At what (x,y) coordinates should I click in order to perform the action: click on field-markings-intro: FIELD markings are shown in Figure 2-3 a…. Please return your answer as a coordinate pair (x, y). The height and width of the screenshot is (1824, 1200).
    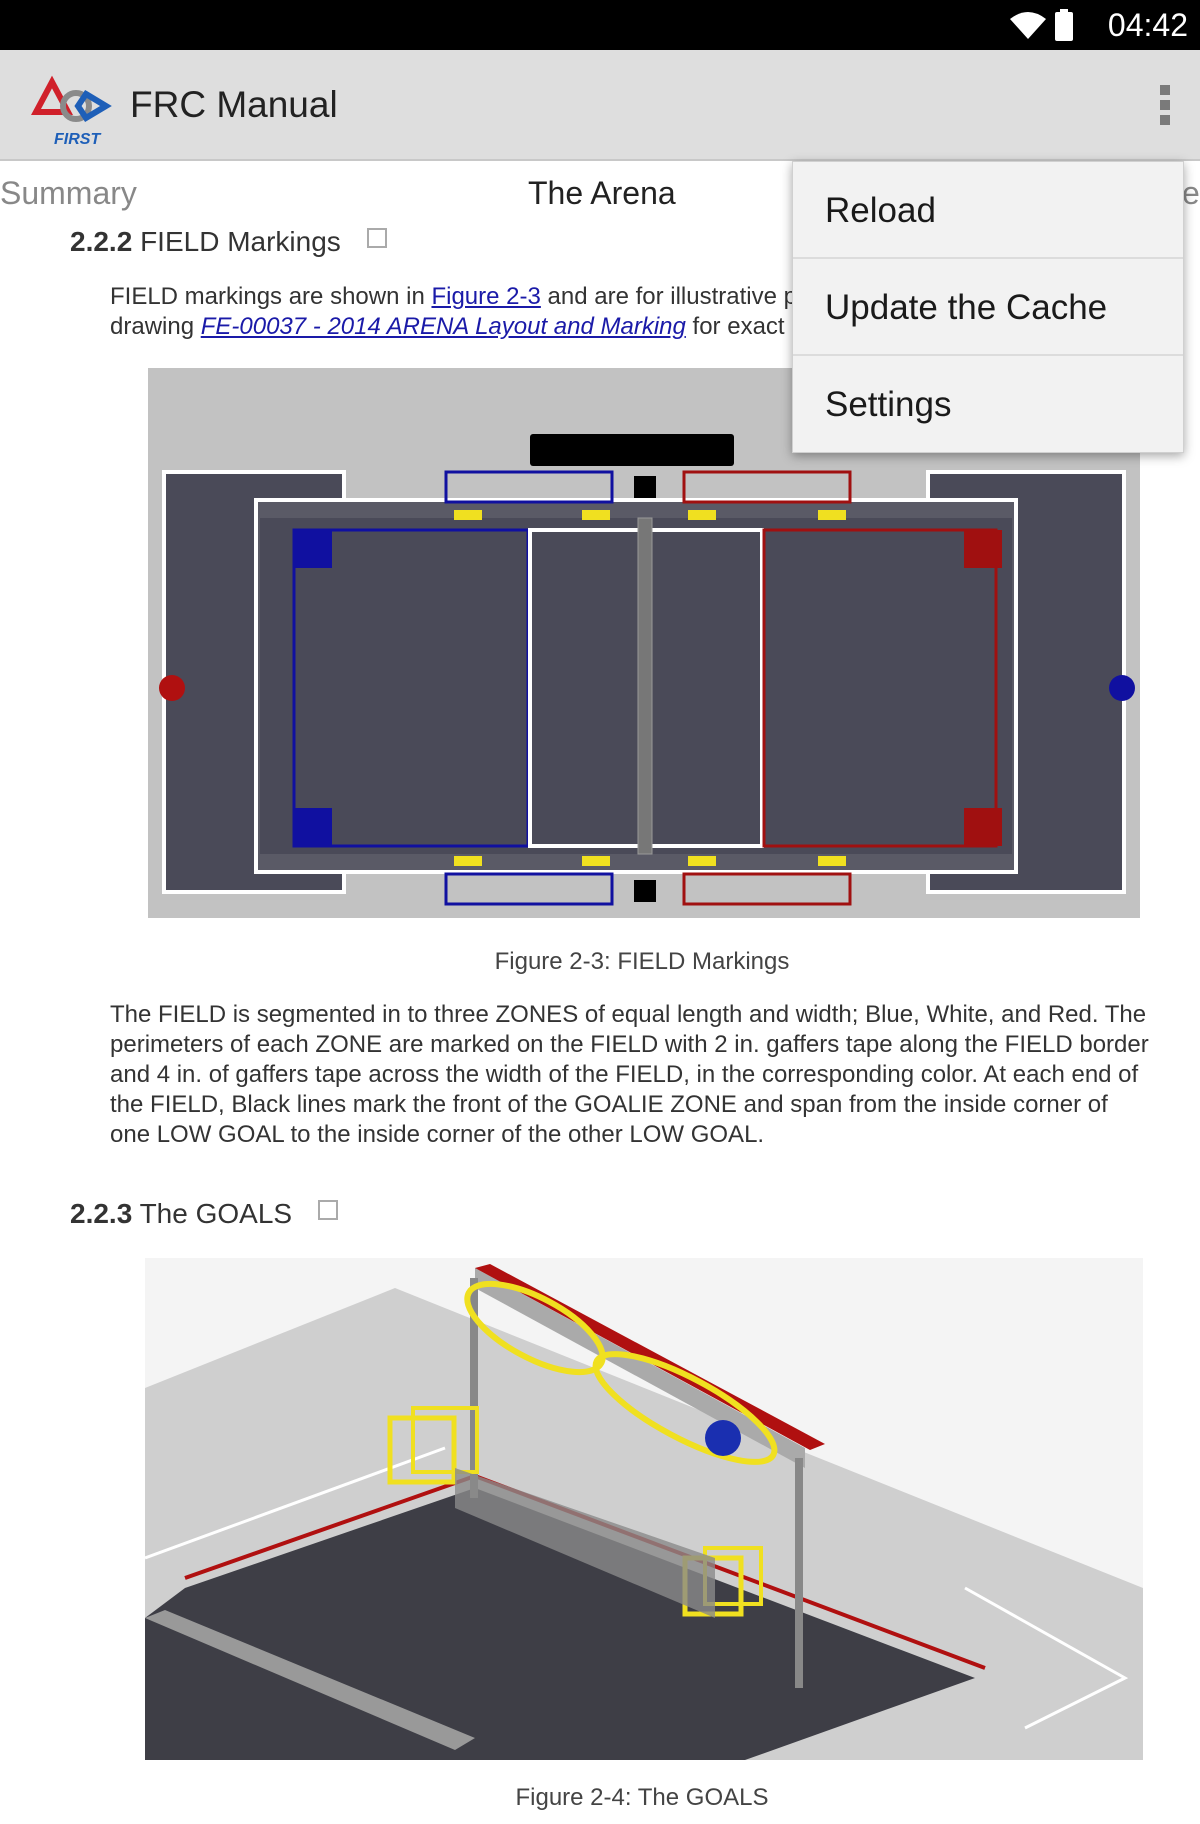
    Looking at the image, I should click on (455, 311).